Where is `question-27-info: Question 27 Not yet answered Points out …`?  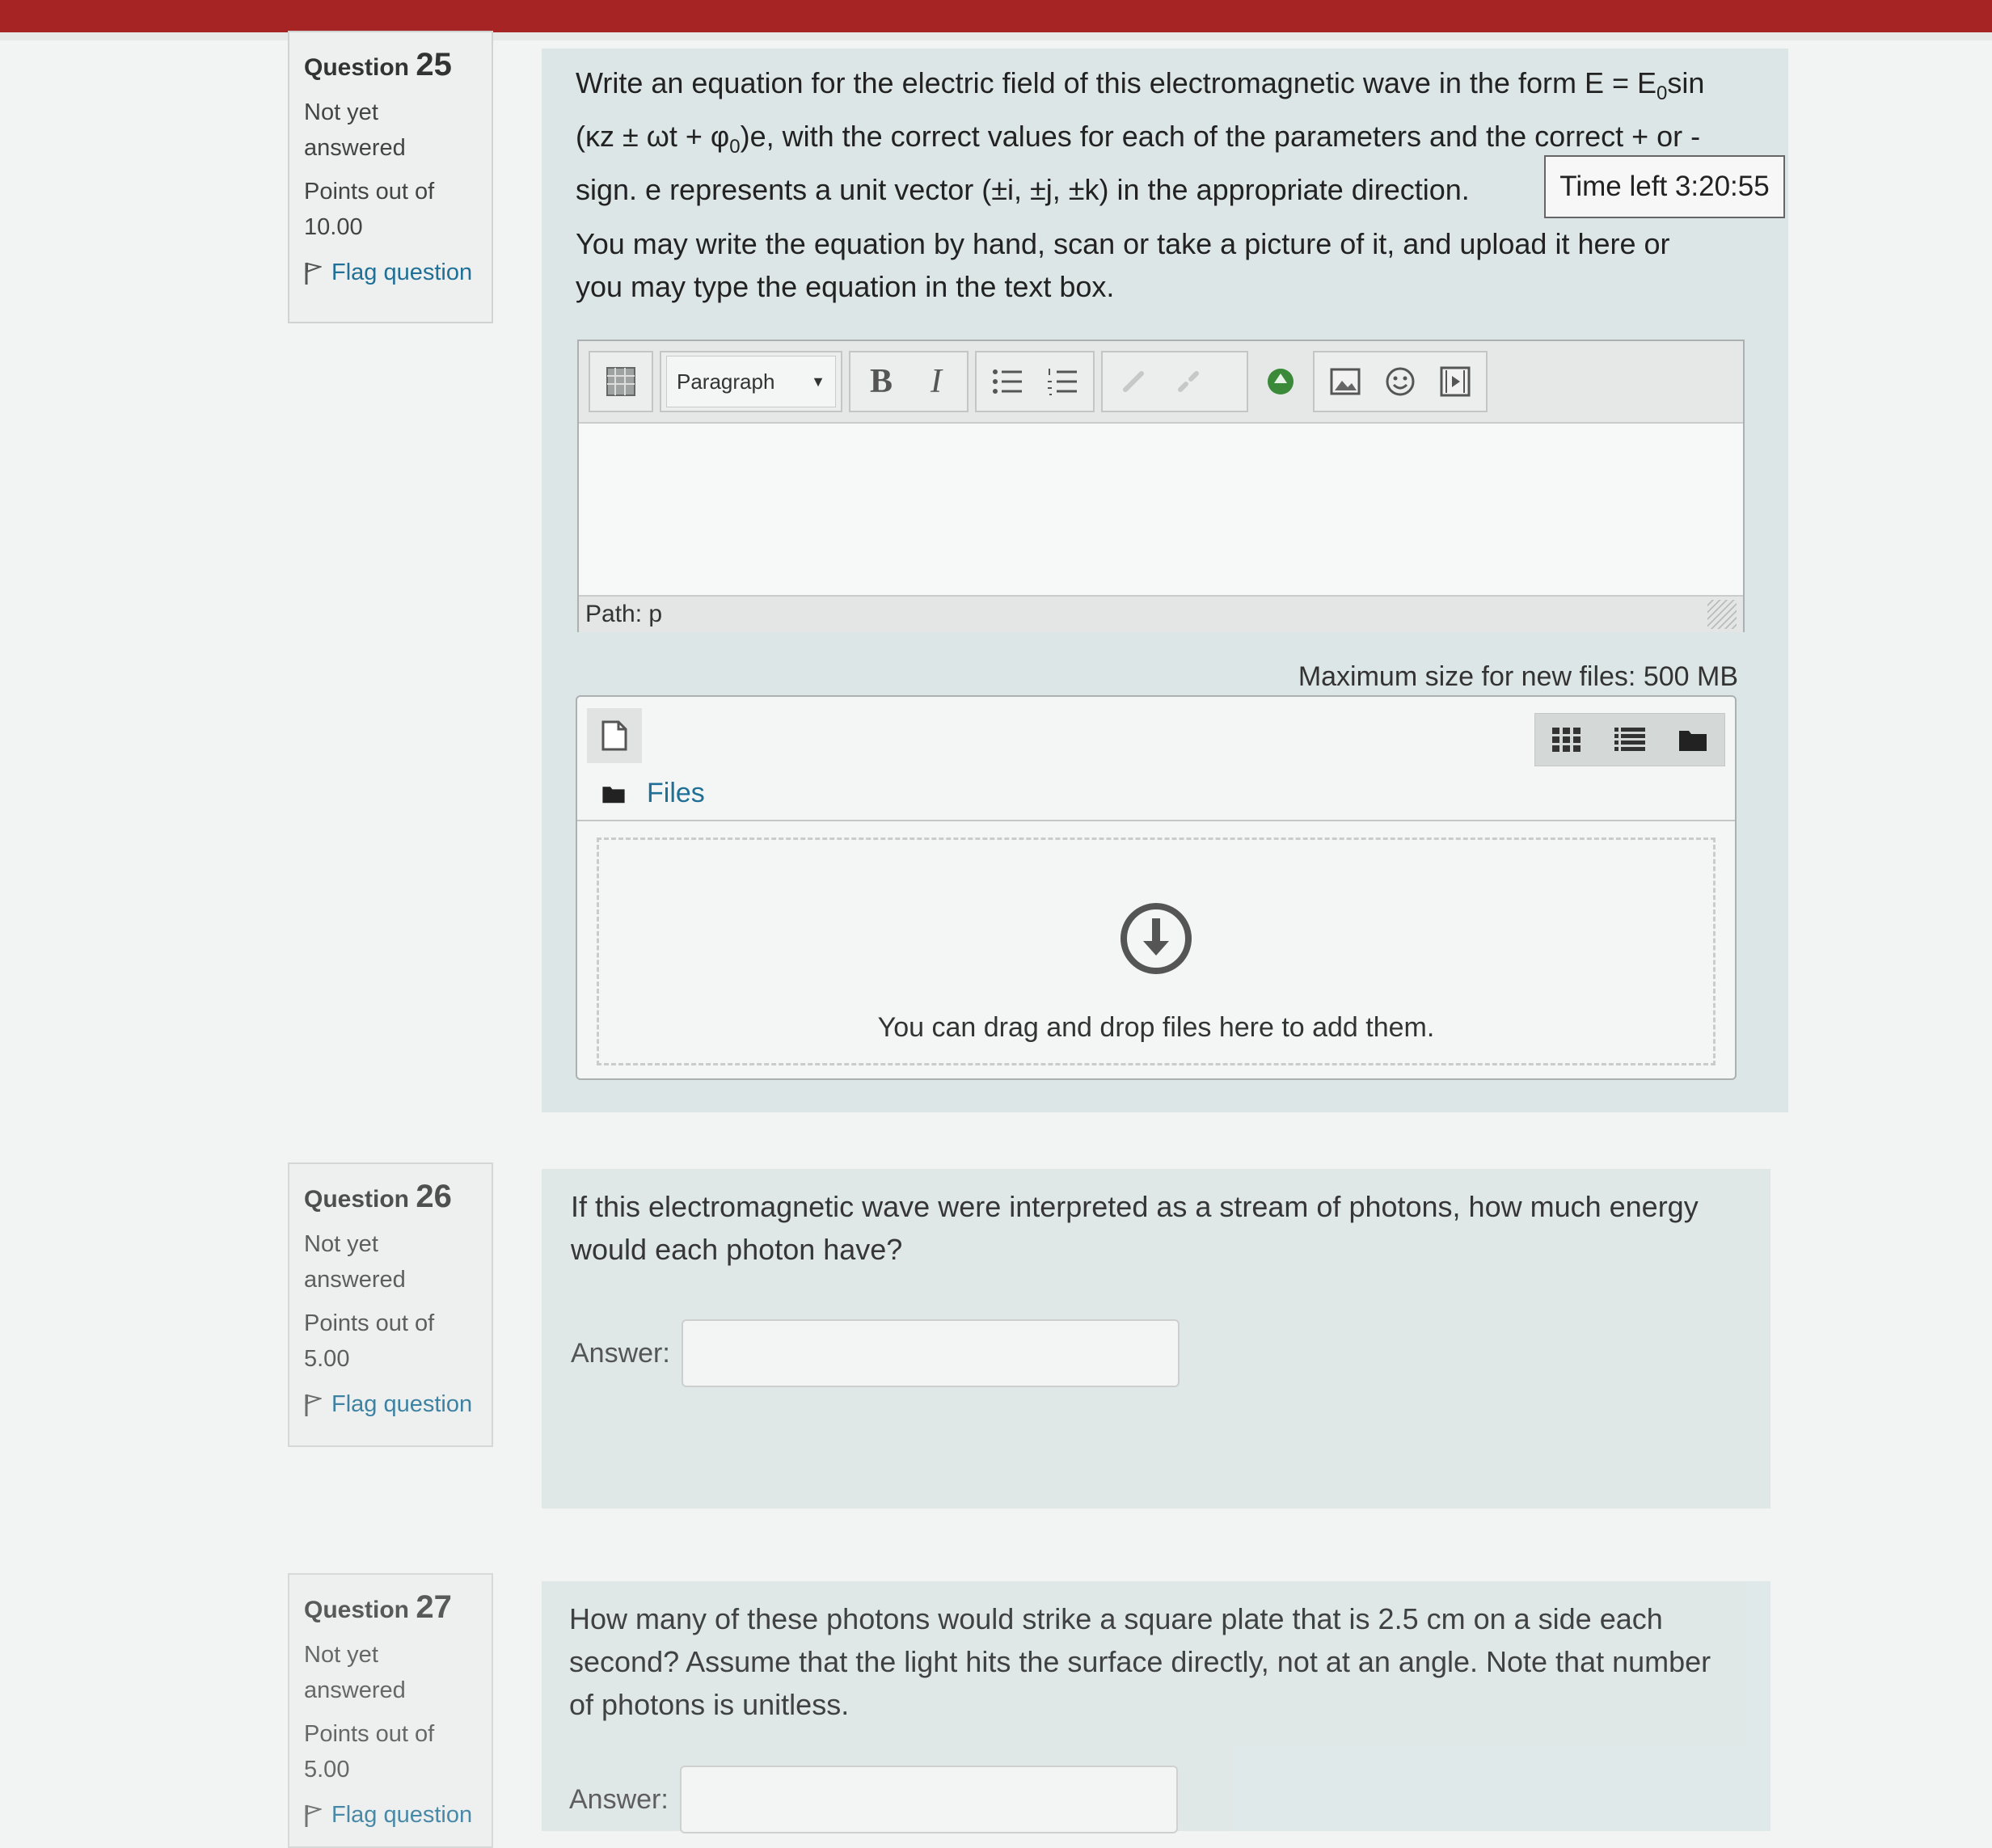 question-27-info: Question 27 Not yet answered Points out … is located at coordinates (390, 1711).